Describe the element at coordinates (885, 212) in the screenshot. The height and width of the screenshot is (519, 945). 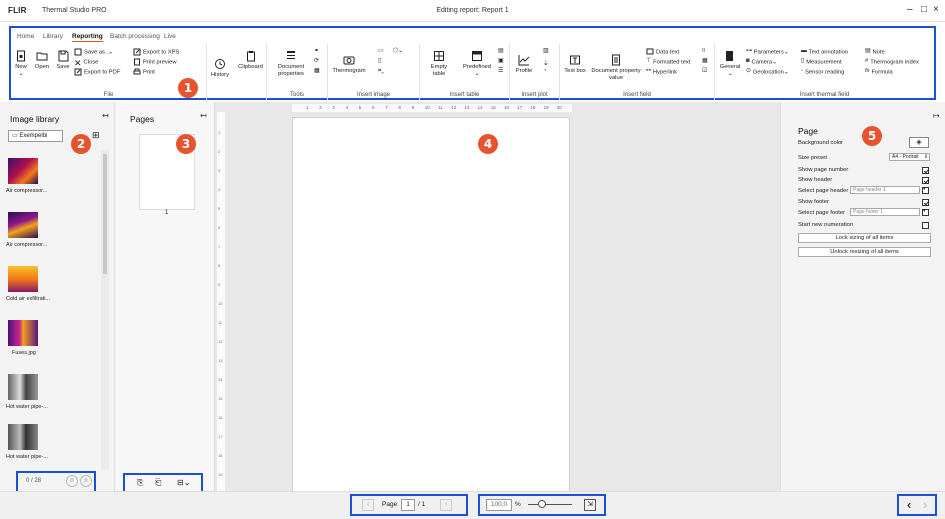
I see `page-footer-select: Page footer 1` at that location.